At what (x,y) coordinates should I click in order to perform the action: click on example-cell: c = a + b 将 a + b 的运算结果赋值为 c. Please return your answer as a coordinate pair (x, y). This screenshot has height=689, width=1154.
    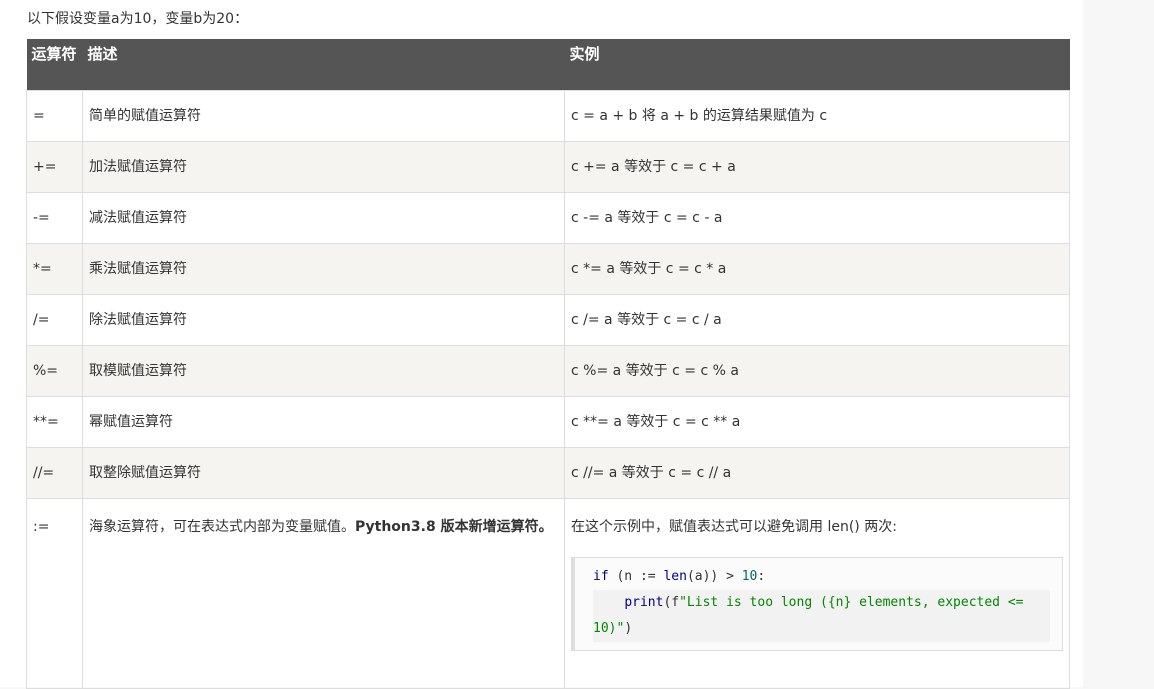
    Looking at the image, I should click on (817, 115).